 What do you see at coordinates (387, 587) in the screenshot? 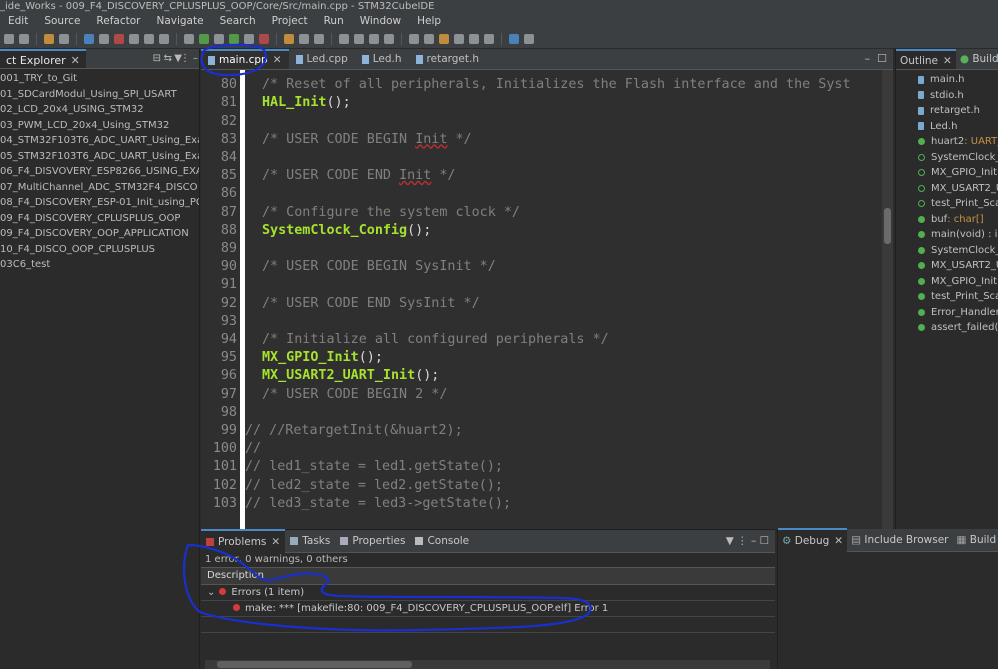
I see `annotation-circle-problems` at bounding box center [387, 587].